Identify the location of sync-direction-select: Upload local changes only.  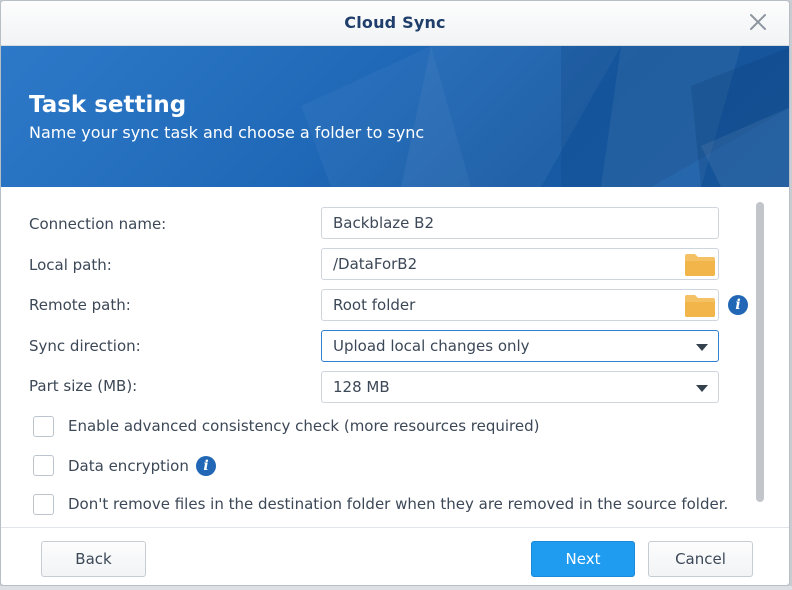
(520, 346).